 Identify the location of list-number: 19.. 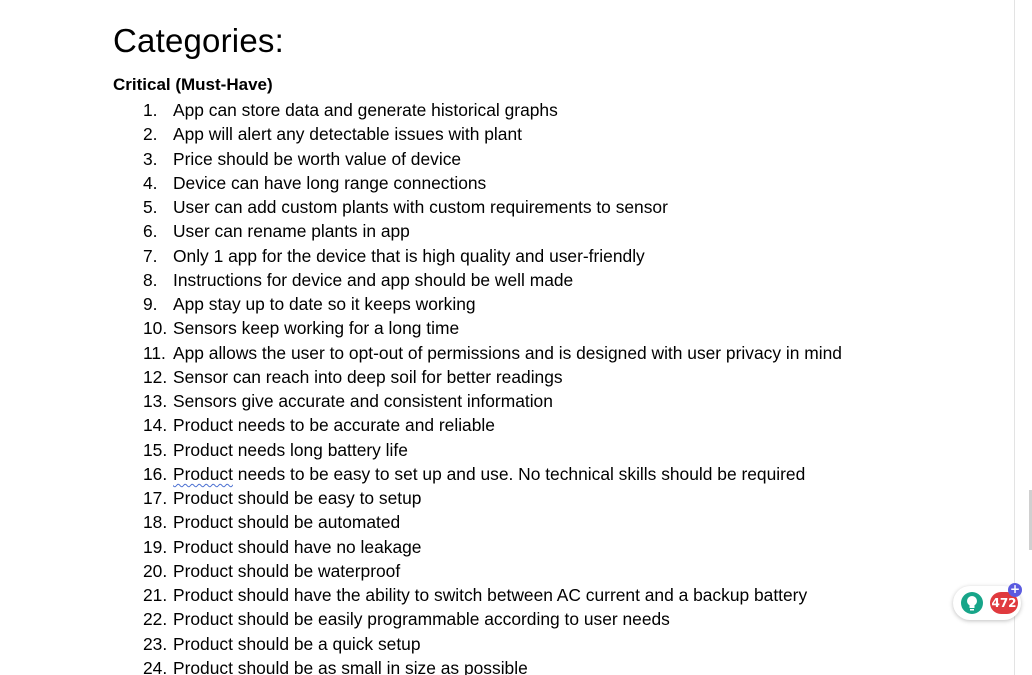
(155, 546).